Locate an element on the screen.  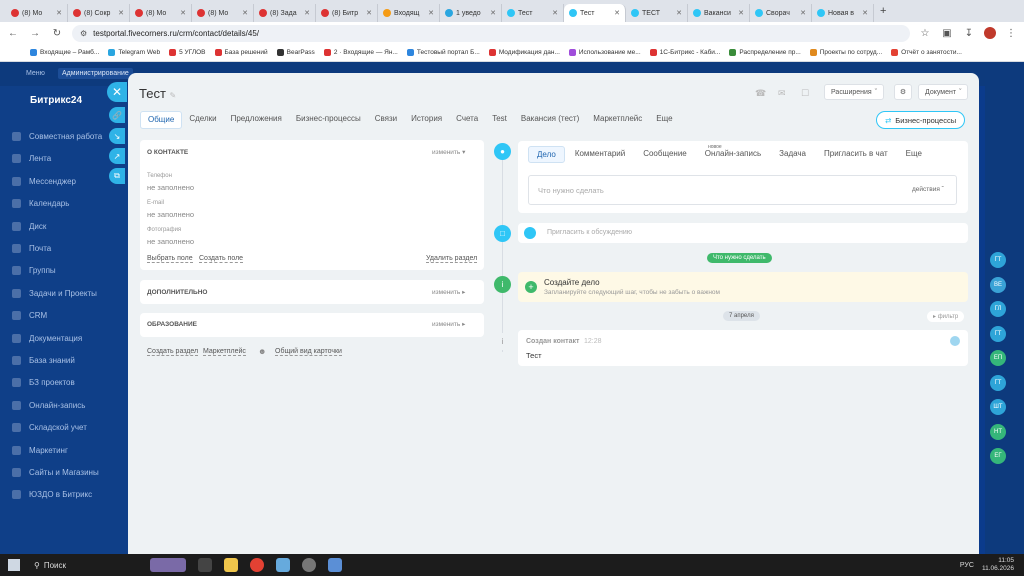
browser-tab: Тест ✕ is located at coordinates (595, 13).